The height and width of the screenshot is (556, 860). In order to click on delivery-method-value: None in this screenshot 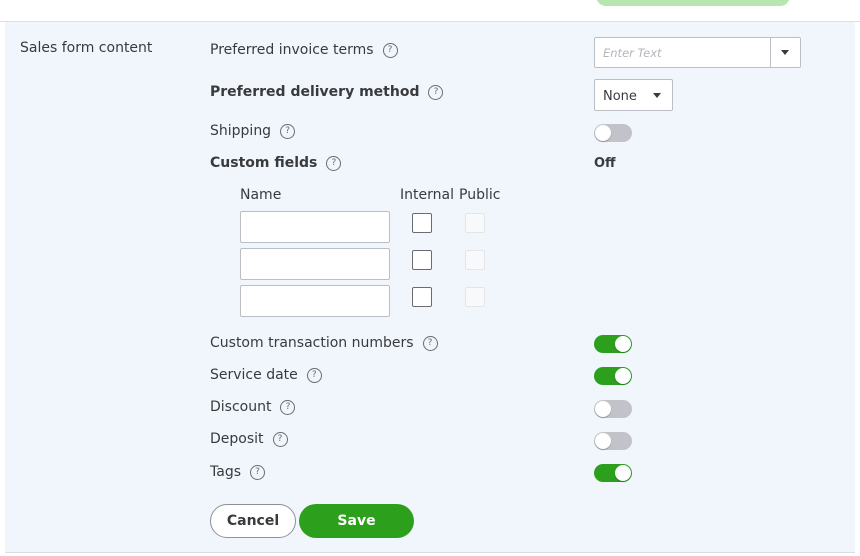, I will do `click(620, 96)`.